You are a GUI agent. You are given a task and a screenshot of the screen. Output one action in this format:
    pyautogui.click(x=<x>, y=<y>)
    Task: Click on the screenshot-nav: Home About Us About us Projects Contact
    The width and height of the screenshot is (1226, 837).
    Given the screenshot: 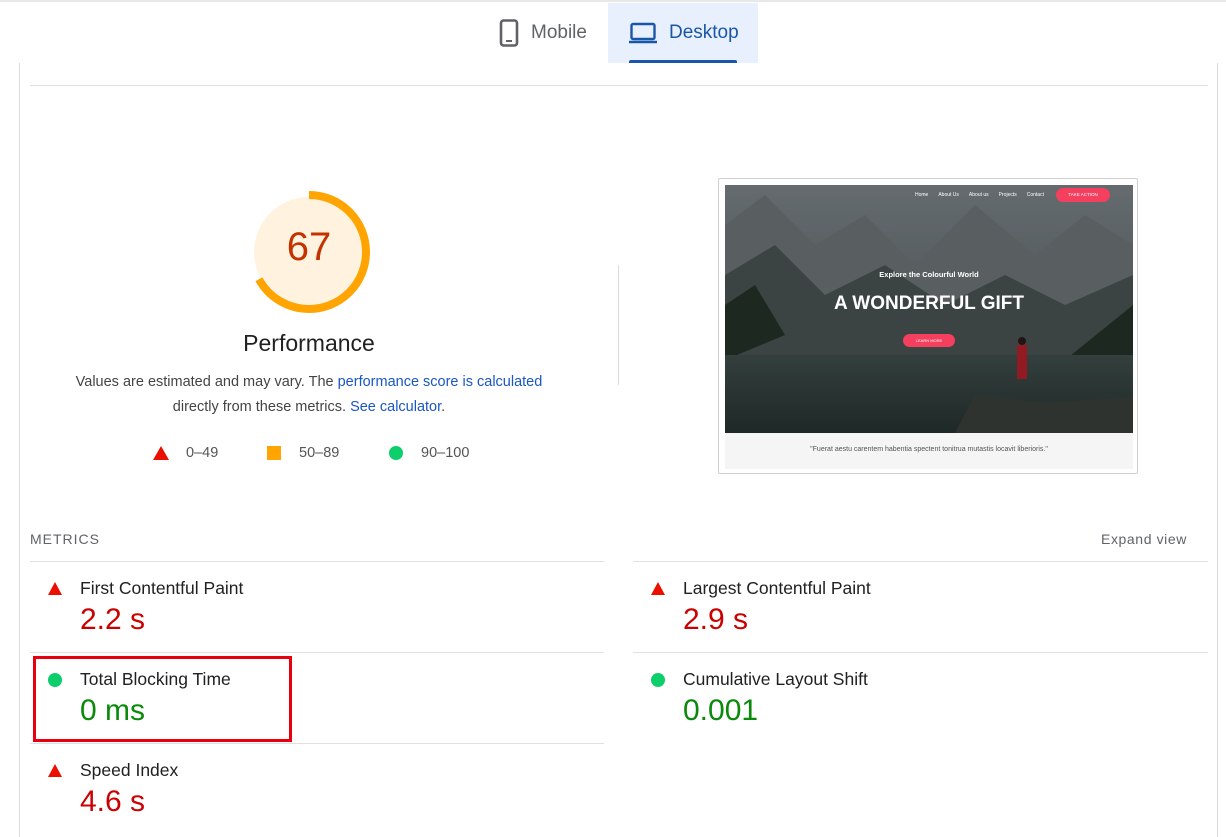 What is the action you would take?
    pyautogui.click(x=979, y=195)
    